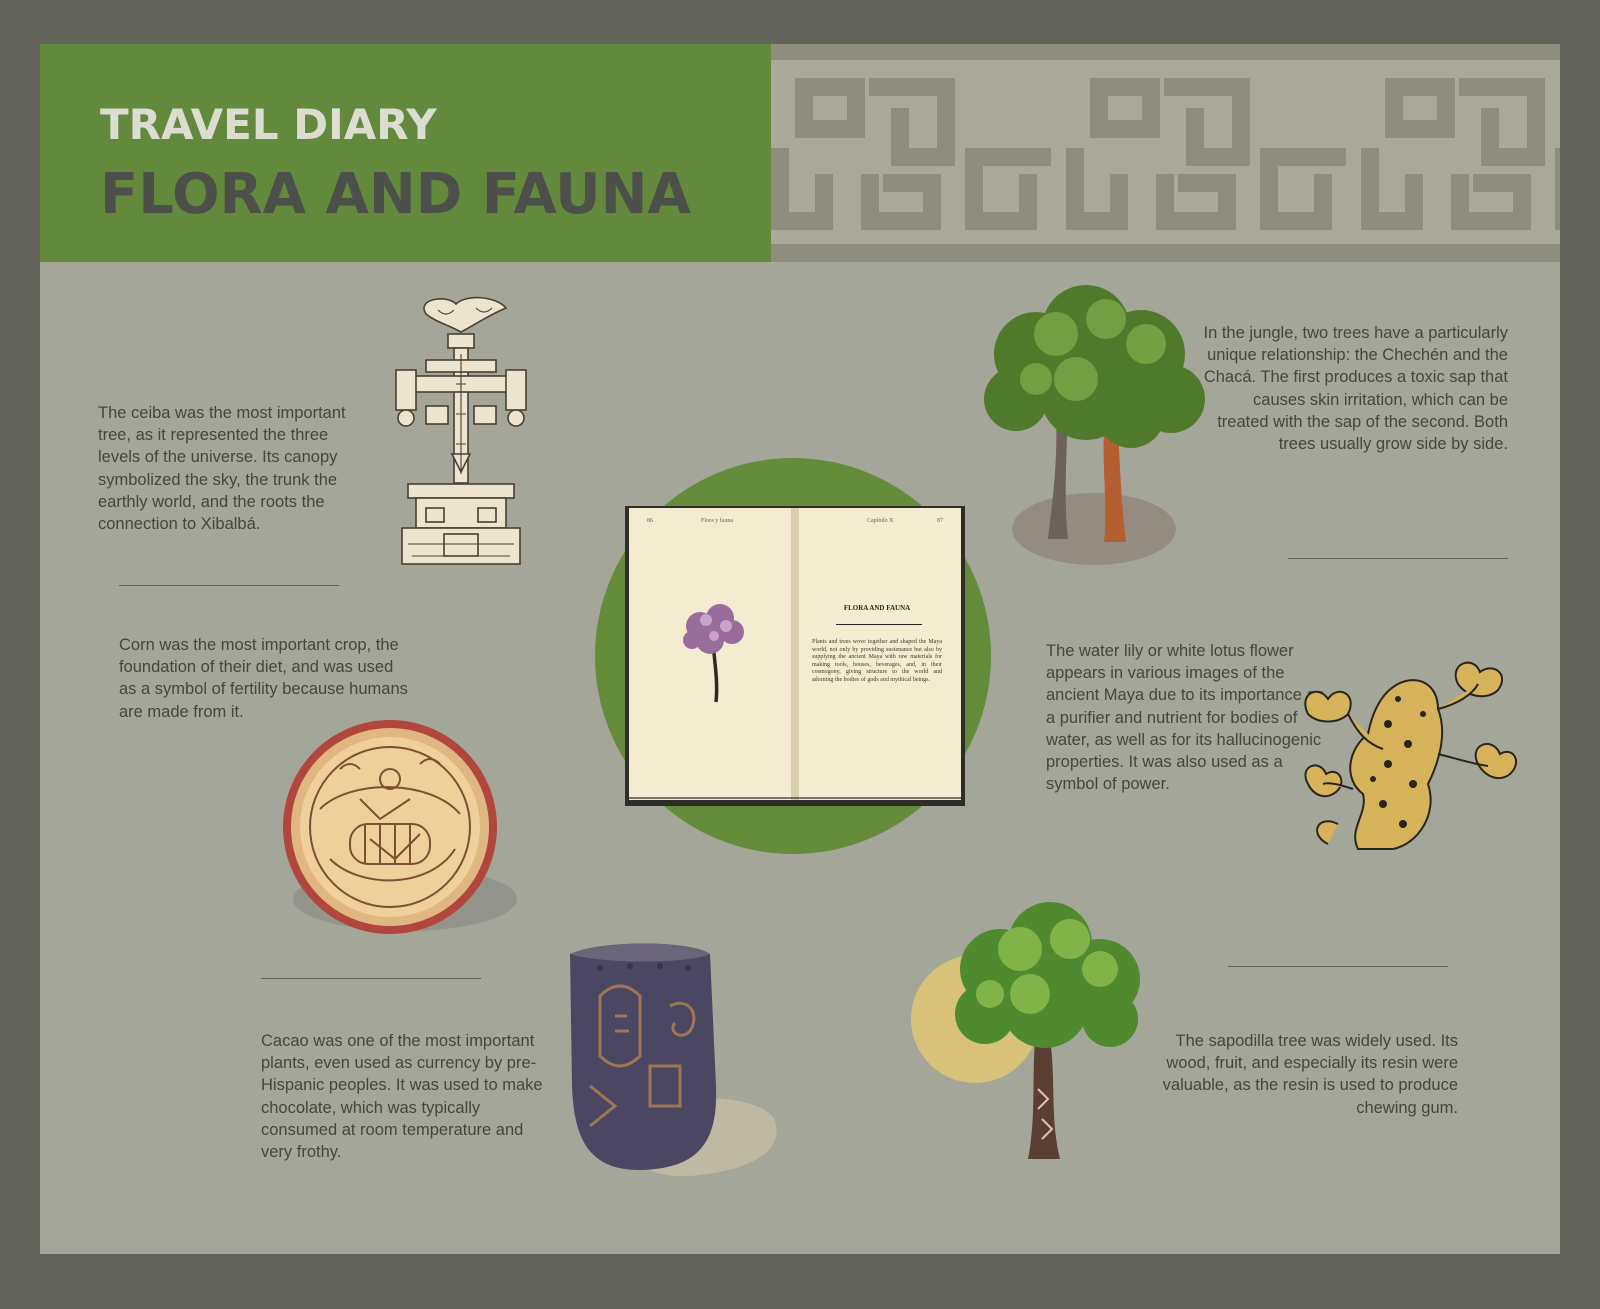 The image size is (1600, 1309). I want to click on book-left-page-number: 86, so click(650, 521).